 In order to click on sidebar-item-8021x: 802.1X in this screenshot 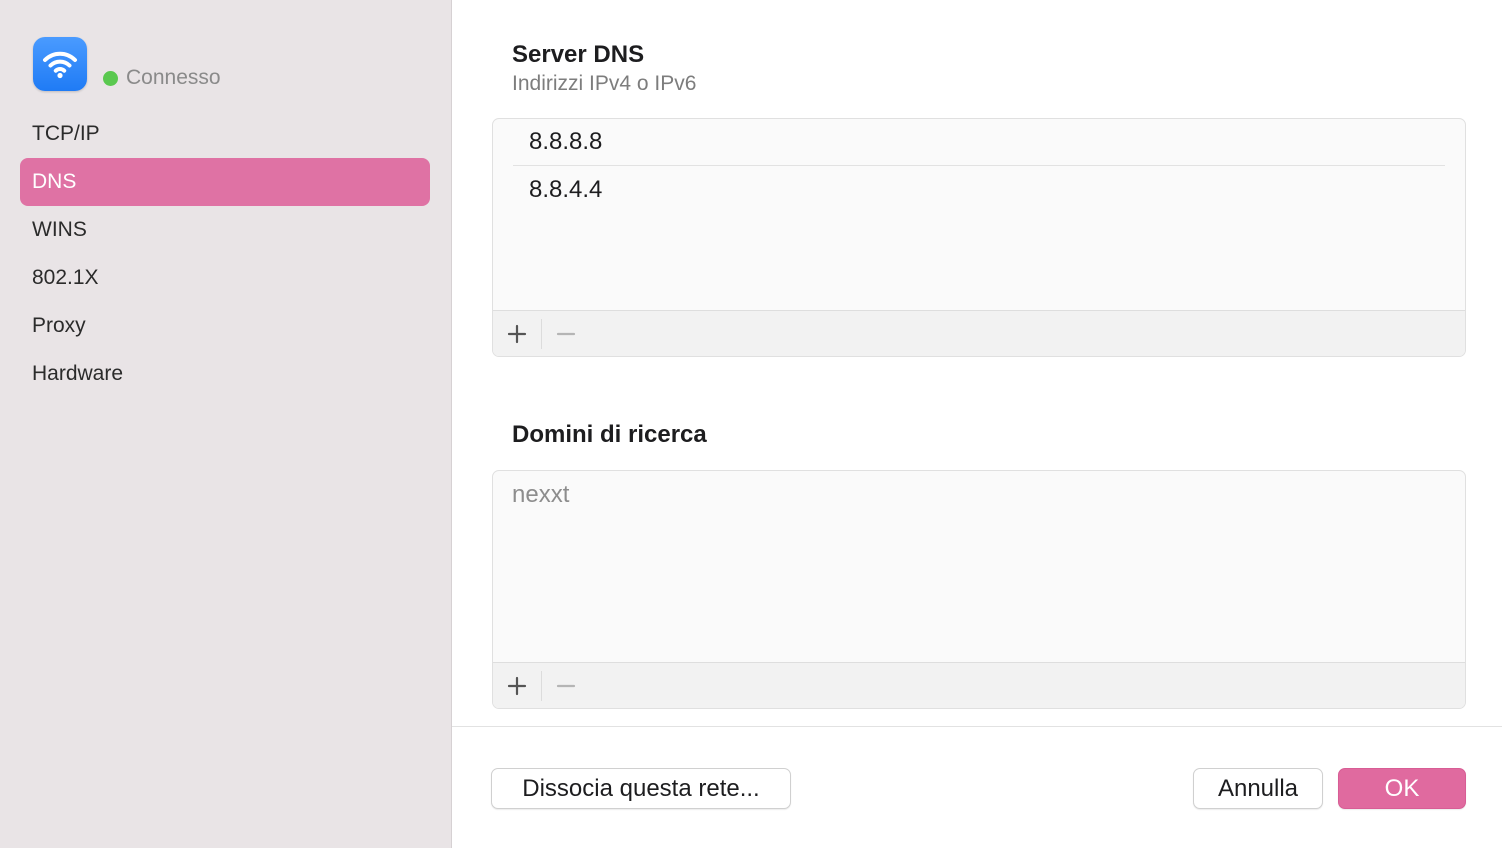, I will do `click(225, 278)`.